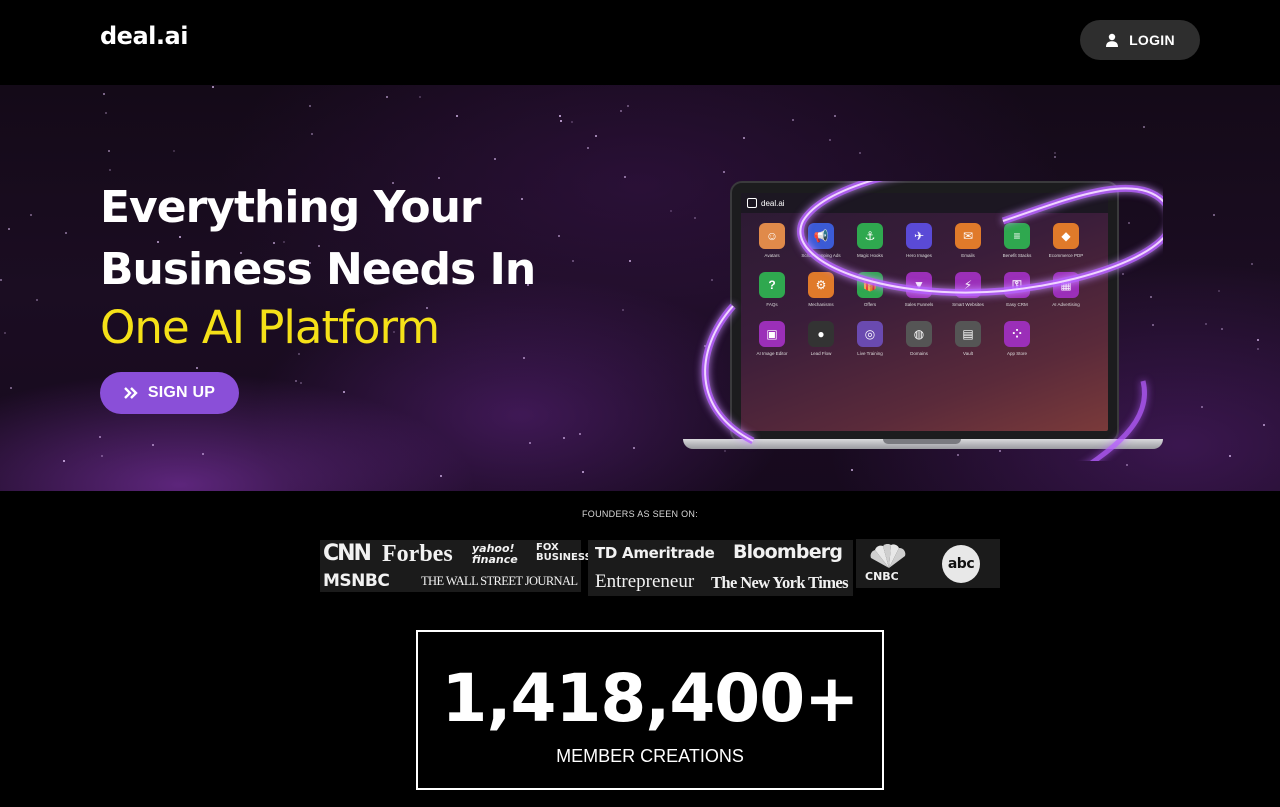 Image resolution: width=1280 pixels, height=807 pixels. What do you see at coordinates (922, 441) in the screenshot?
I see `laptop-notch` at bounding box center [922, 441].